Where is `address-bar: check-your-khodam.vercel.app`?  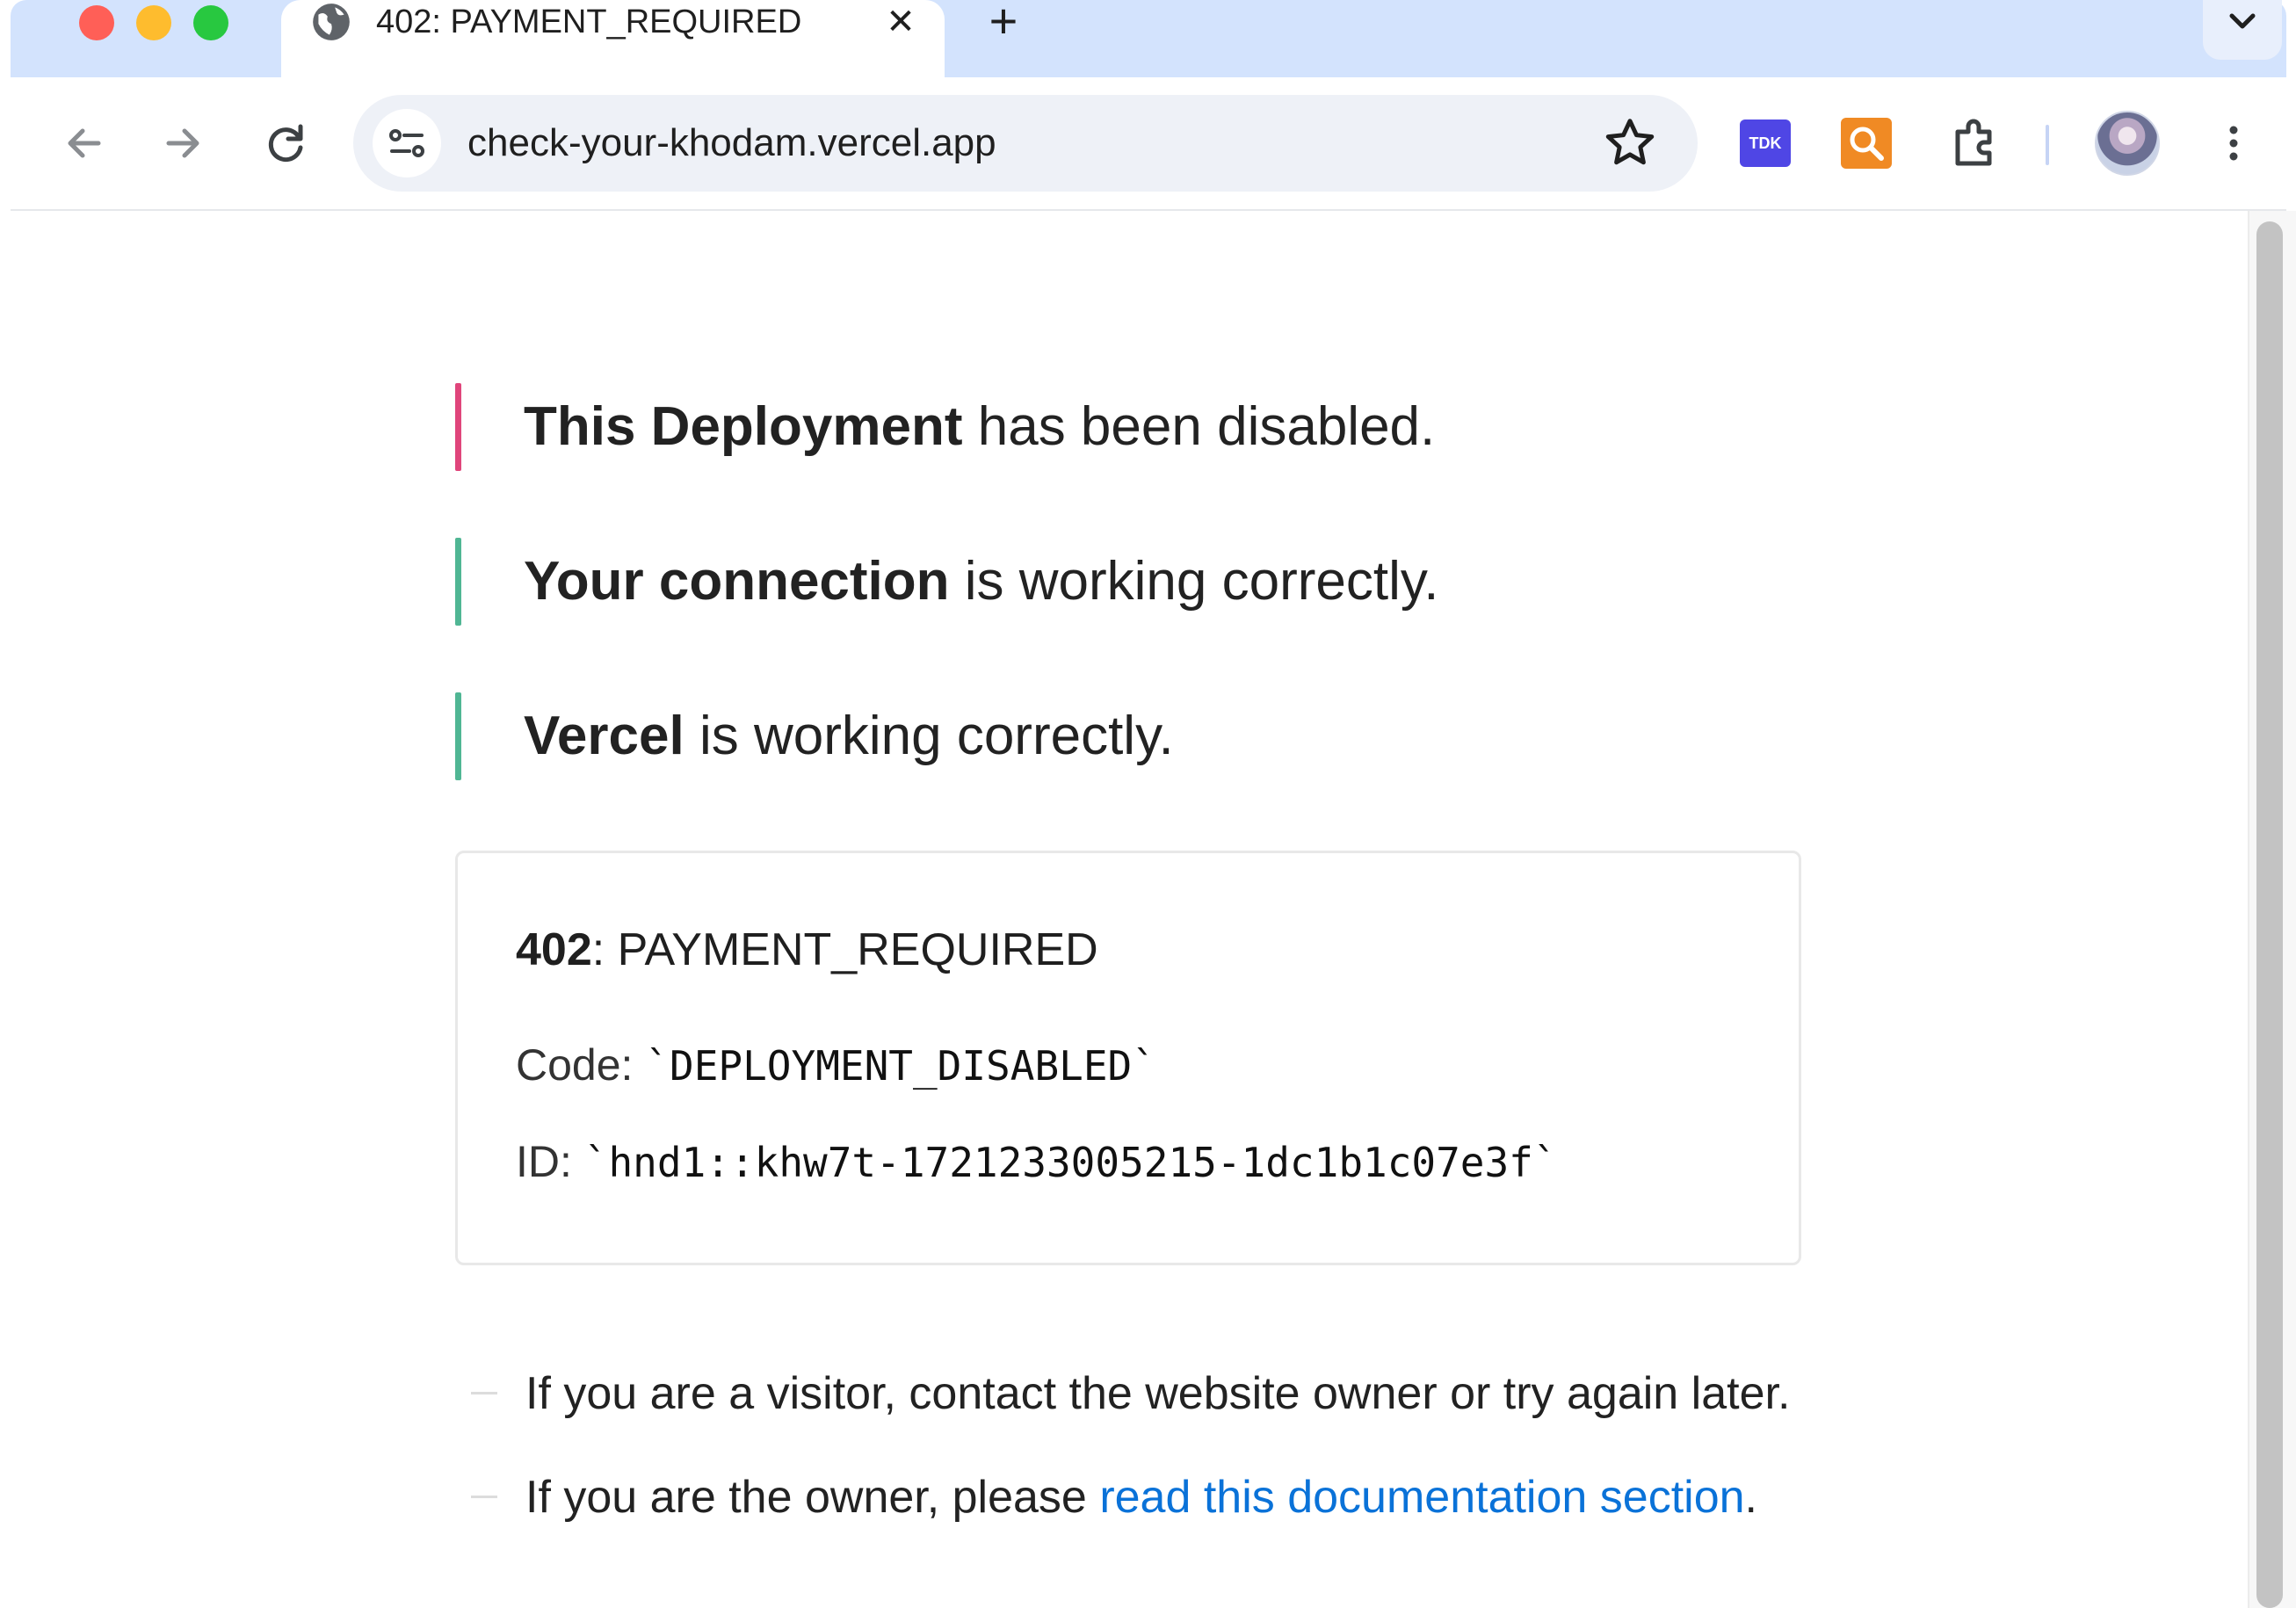 address-bar: check-your-khodam.vercel.app is located at coordinates (1025, 143).